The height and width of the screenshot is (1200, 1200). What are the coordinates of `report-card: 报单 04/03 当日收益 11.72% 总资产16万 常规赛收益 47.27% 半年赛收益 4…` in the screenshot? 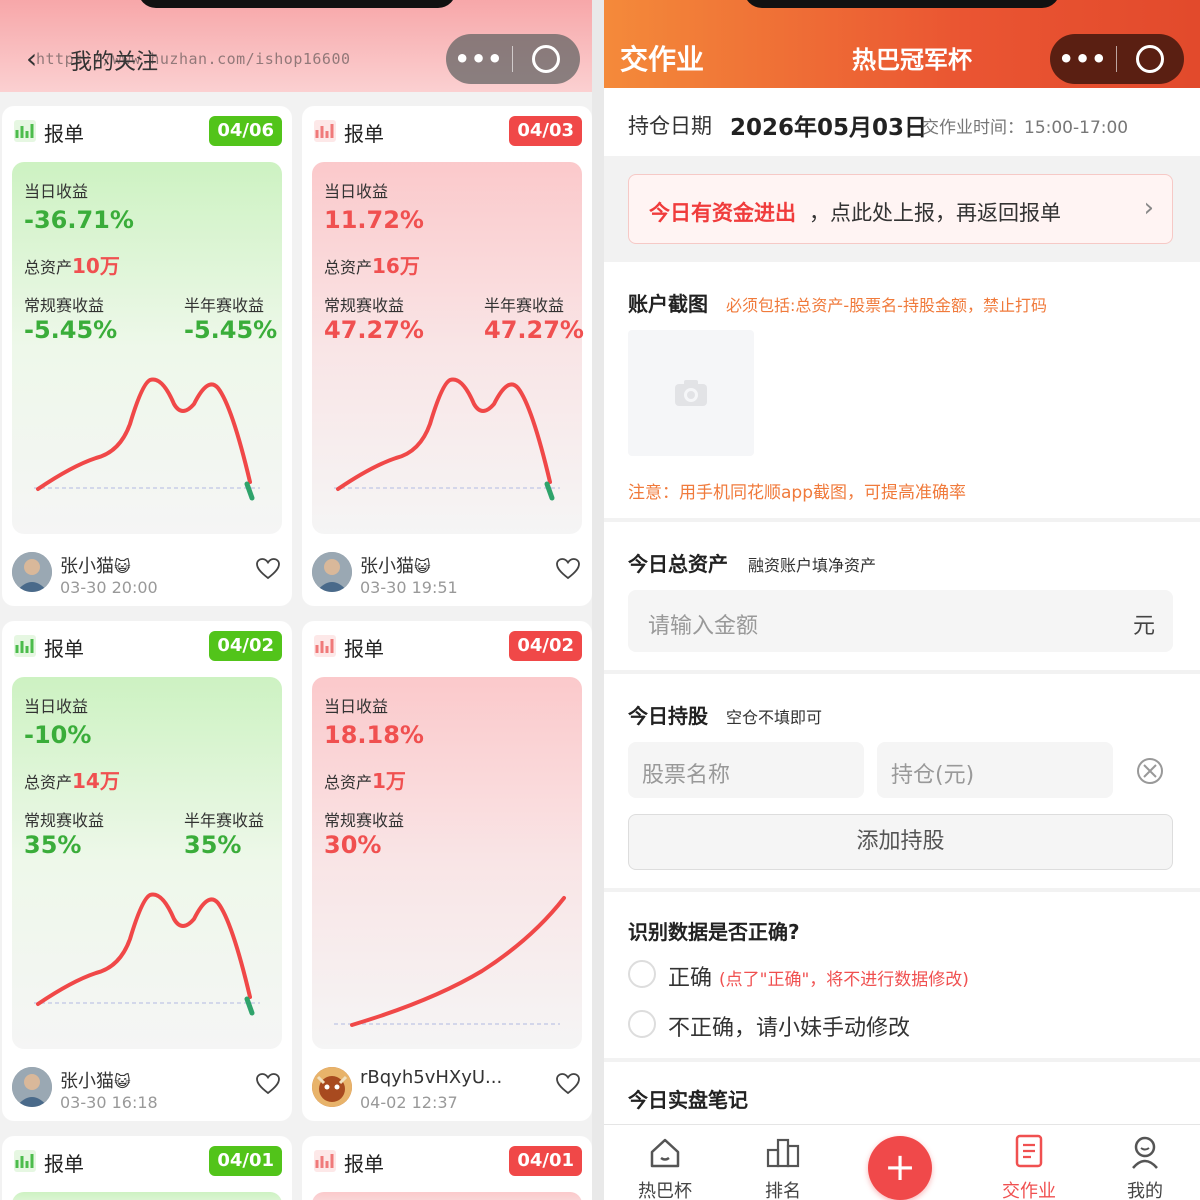 It's located at (447, 356).